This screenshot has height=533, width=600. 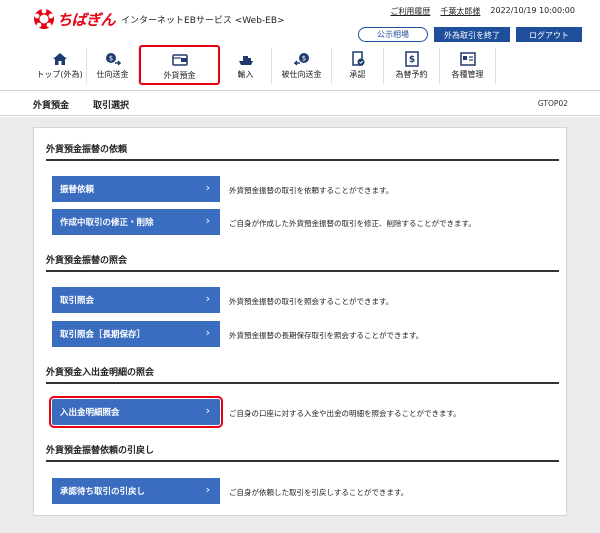 I want to click on long-term-inquiry-desc: 外貨預金振替の長期保存取引を照会することができます。, so click(x=326, y=335).